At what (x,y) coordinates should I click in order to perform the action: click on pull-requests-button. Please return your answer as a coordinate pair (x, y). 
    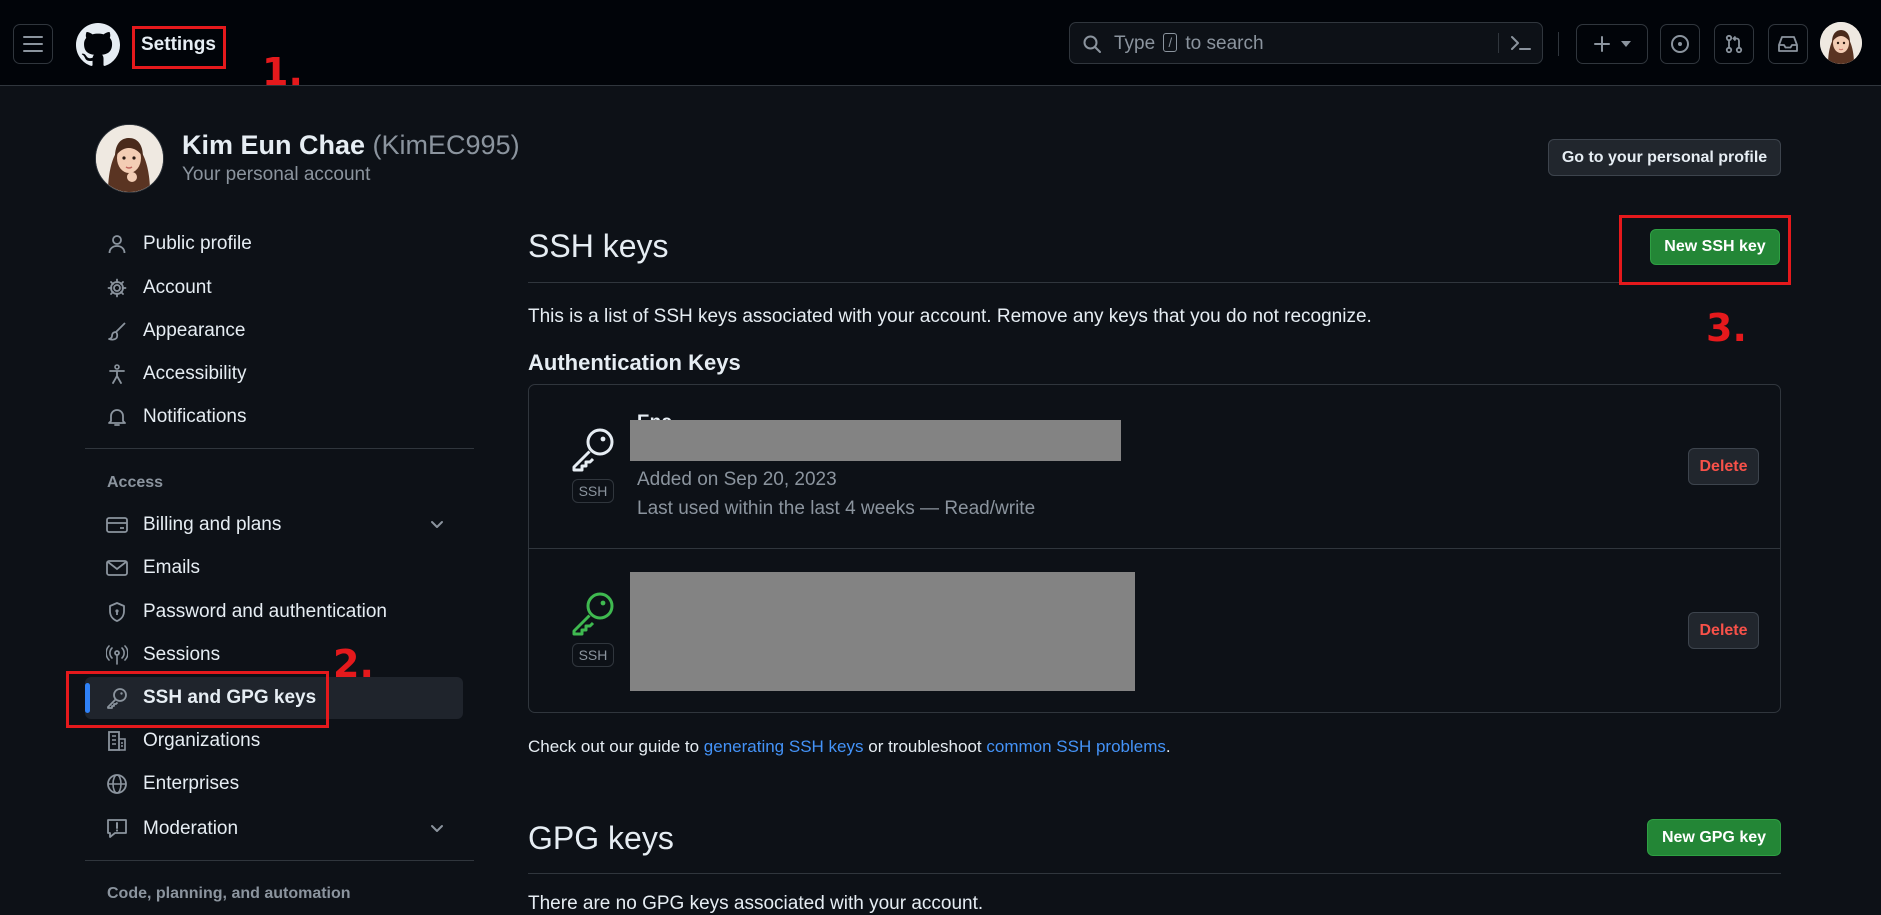
    Looking at the image, I should click on (1734, 44).